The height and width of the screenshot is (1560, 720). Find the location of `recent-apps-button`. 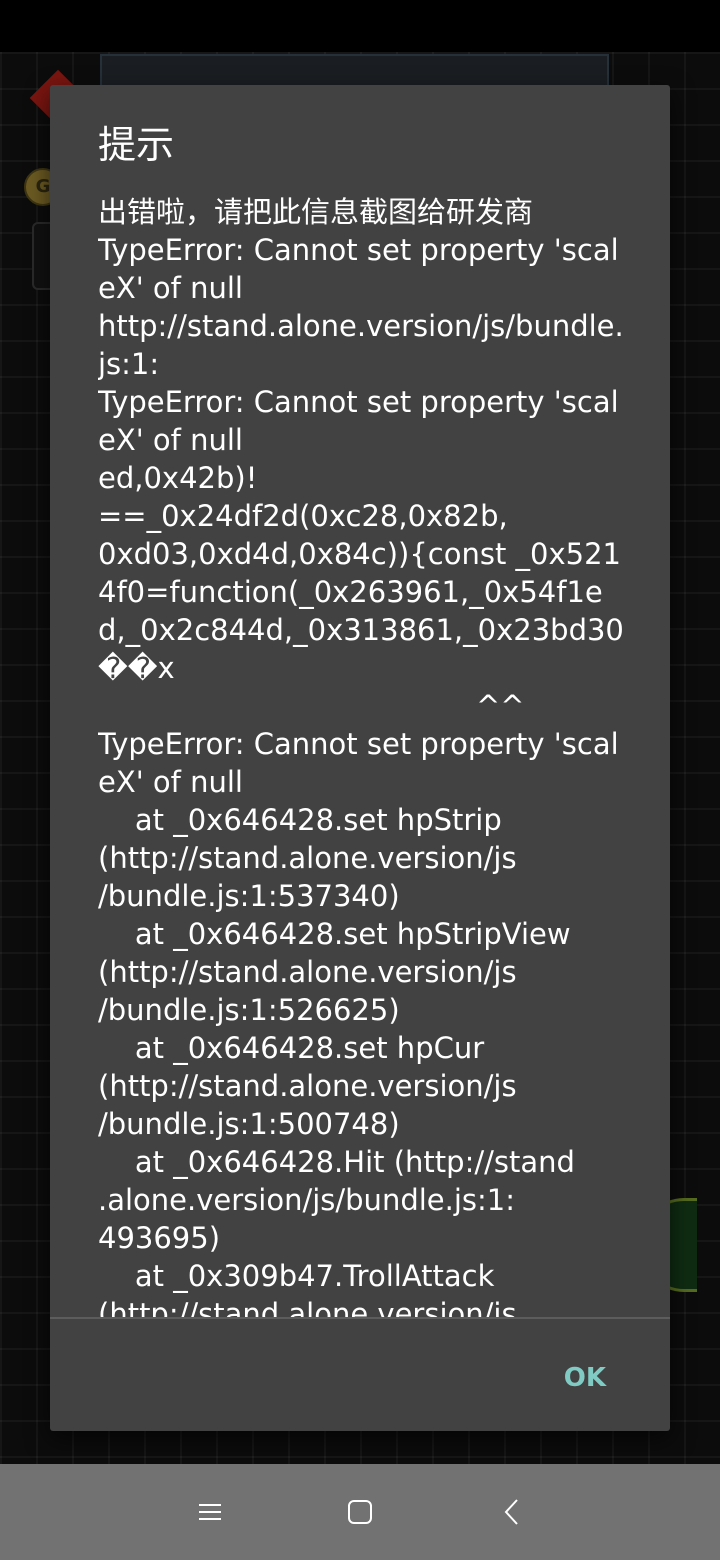

recent-apps-button is located at coordinates (210, 1512).